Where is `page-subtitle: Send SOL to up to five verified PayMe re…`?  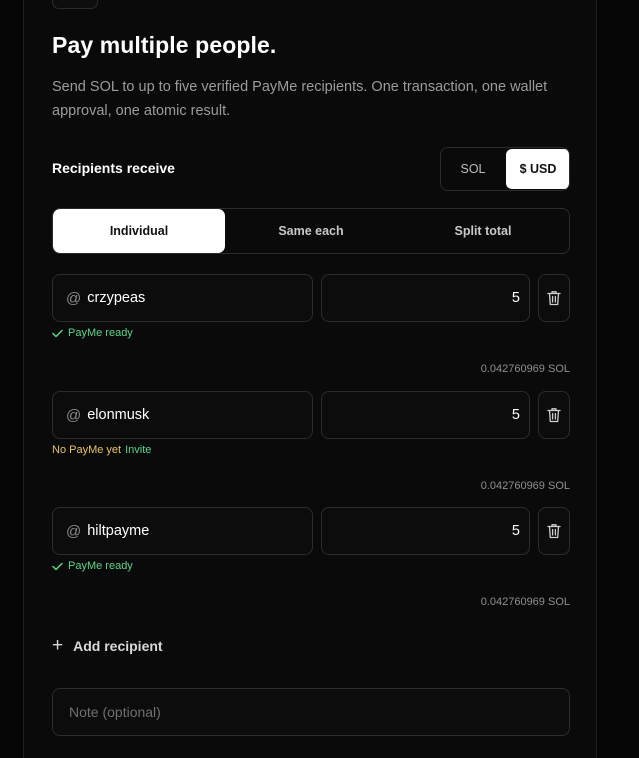
page-subtitle: Send SOL to up to five verified PayMe re… is located at coordinates (300, 99).